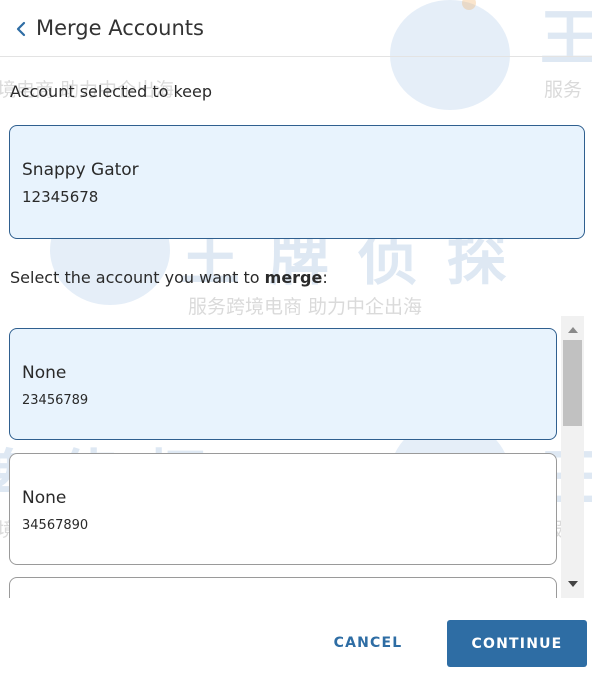  I want to click on merge-account-number: 34567890, so click(55, 525).